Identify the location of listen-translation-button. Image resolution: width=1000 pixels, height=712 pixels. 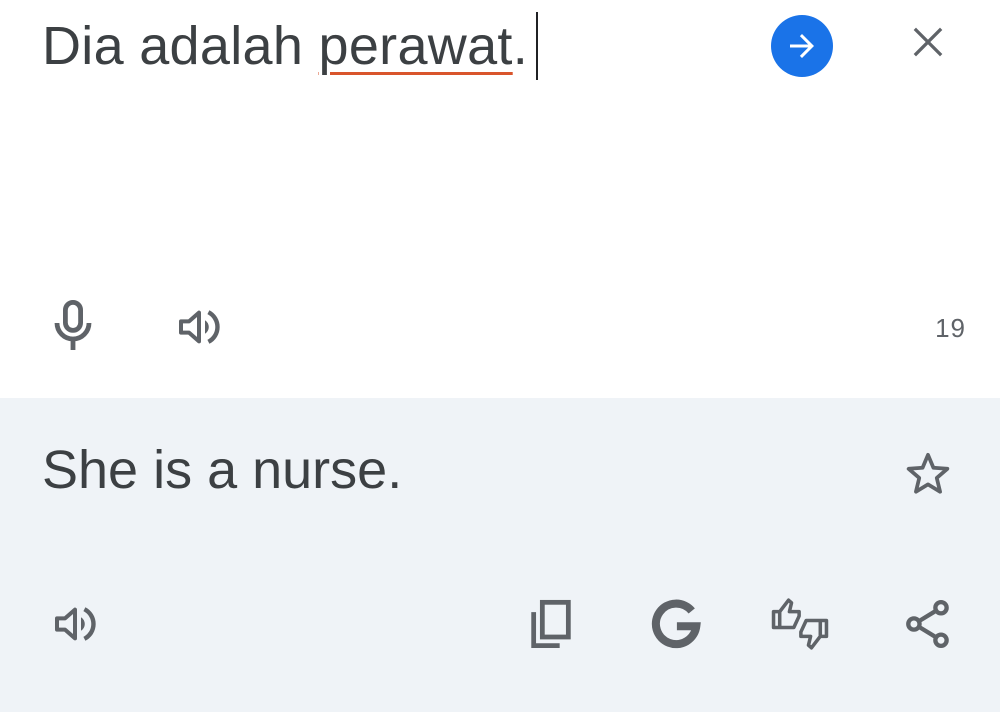
(74, 624).